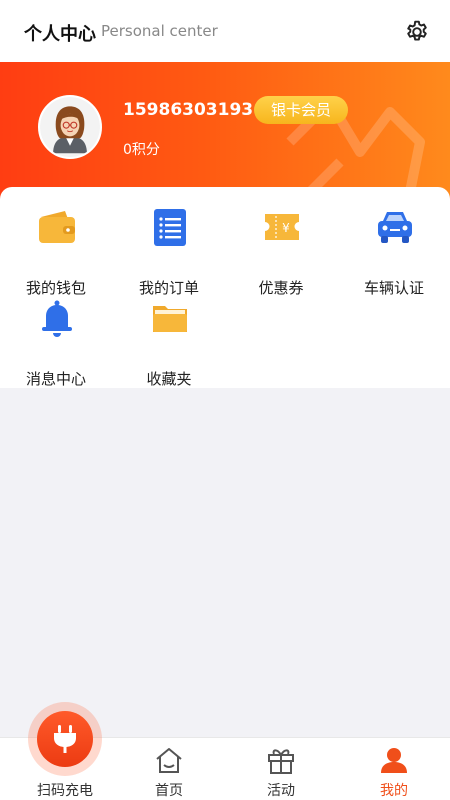 The height and width of the screenshot is (800, 450). I want to click on menu-item-label: 优惠券, so click(281, 288).